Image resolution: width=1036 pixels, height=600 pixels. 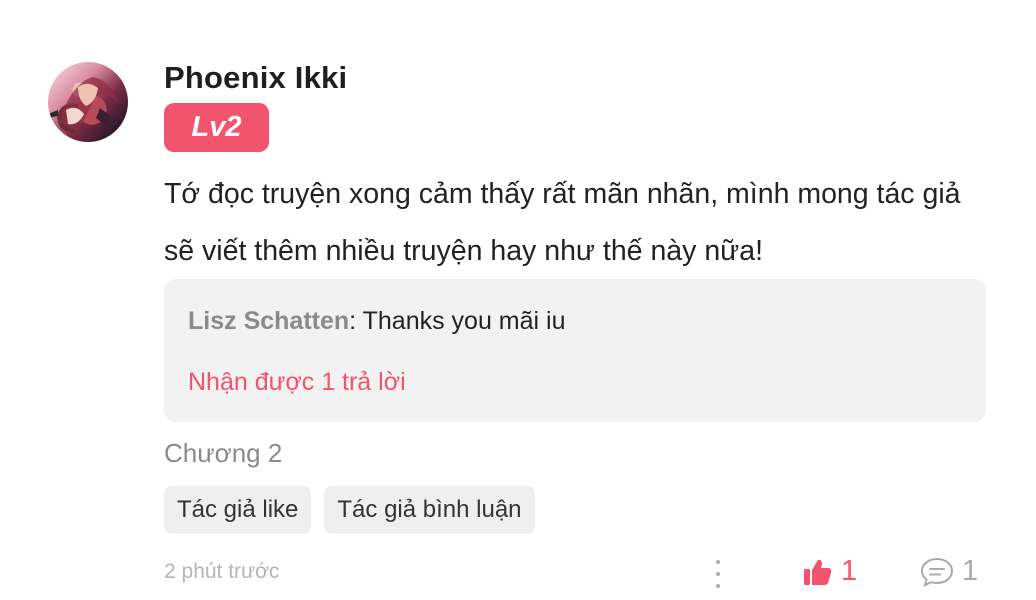 What do you see at coordinates (238, 510) in the screenshot?
I see `tag-author-like: Tác giả like` at bounding box center [238, 510].